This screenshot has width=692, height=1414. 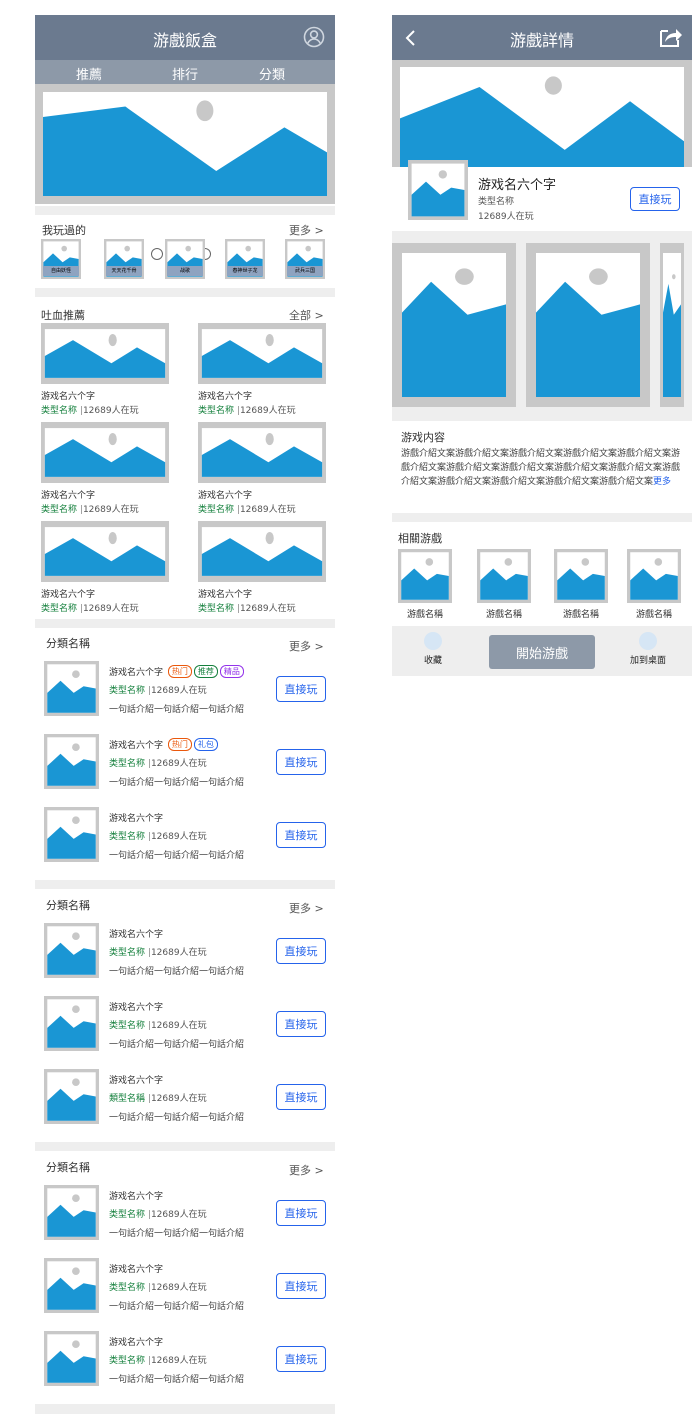 I want to click on content-more-link: 更多, so click(x=662, y=482).